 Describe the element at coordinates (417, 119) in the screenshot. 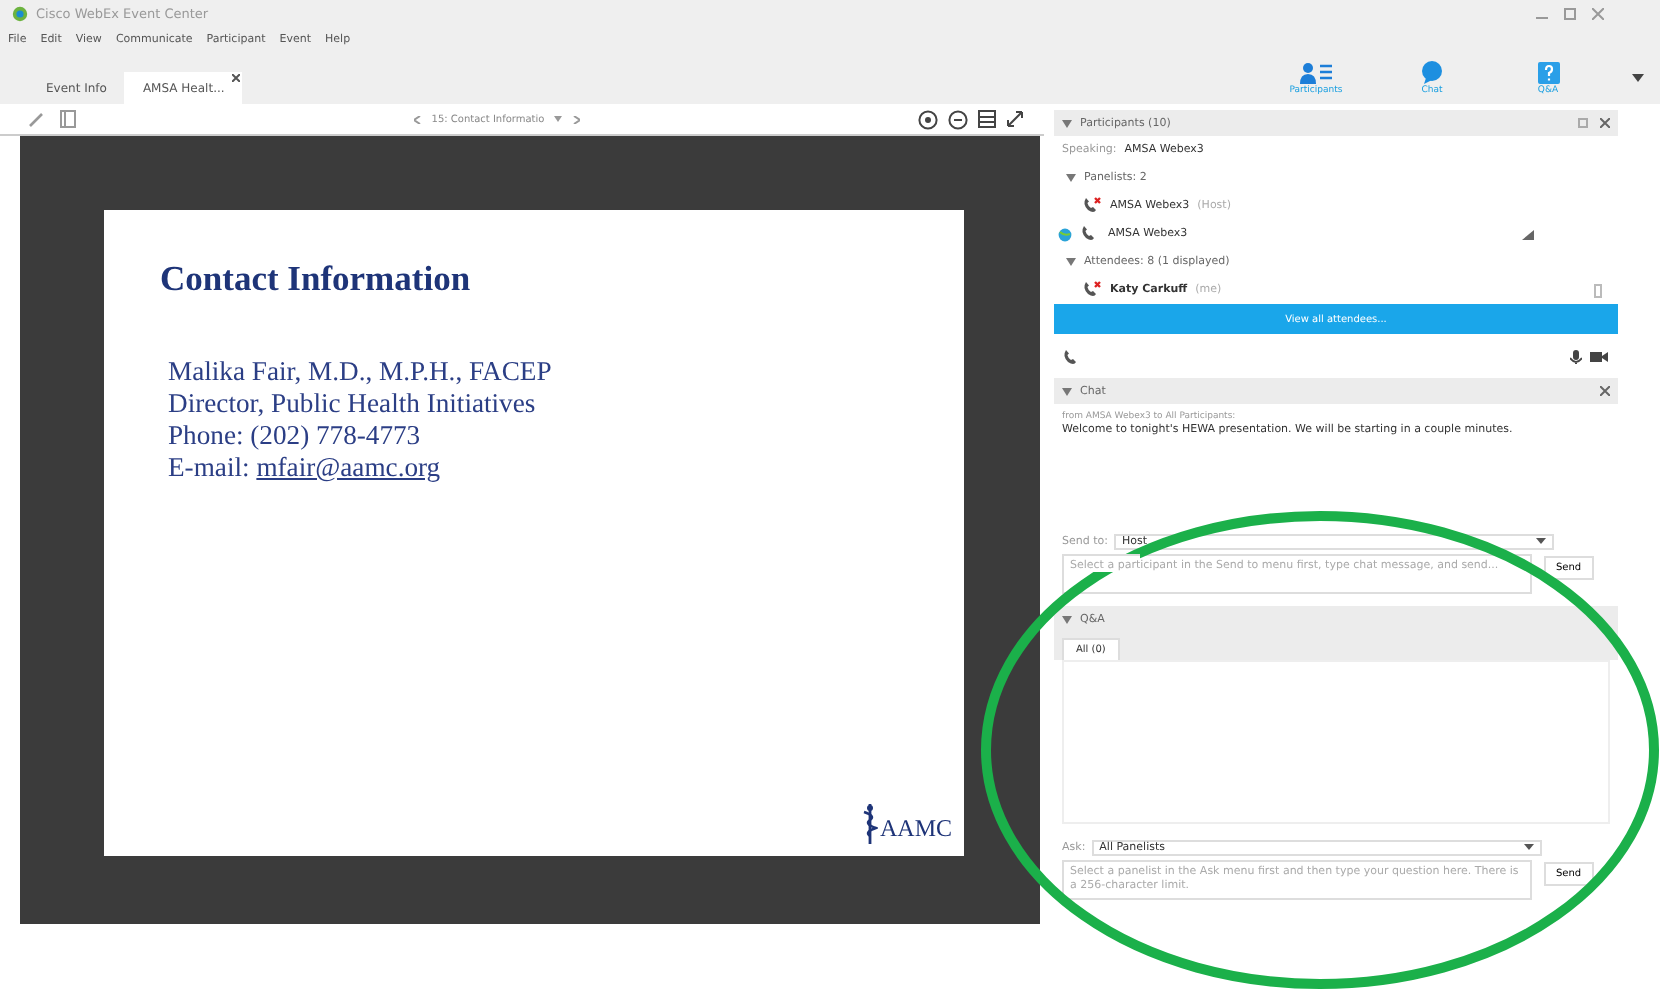

I see `previous-icon` at that location.